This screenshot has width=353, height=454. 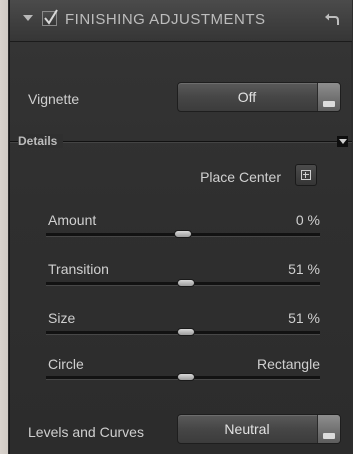 I want to click on panel-header: FINISHING ADJUSTMENTS, so click(x=181, y=21).